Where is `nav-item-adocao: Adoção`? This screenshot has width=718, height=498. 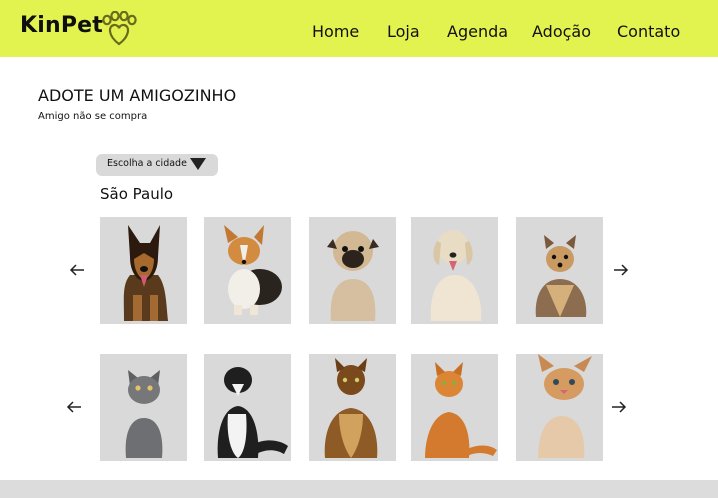
nav-item-adocao: Adoção is located at coordinates (561, 31).